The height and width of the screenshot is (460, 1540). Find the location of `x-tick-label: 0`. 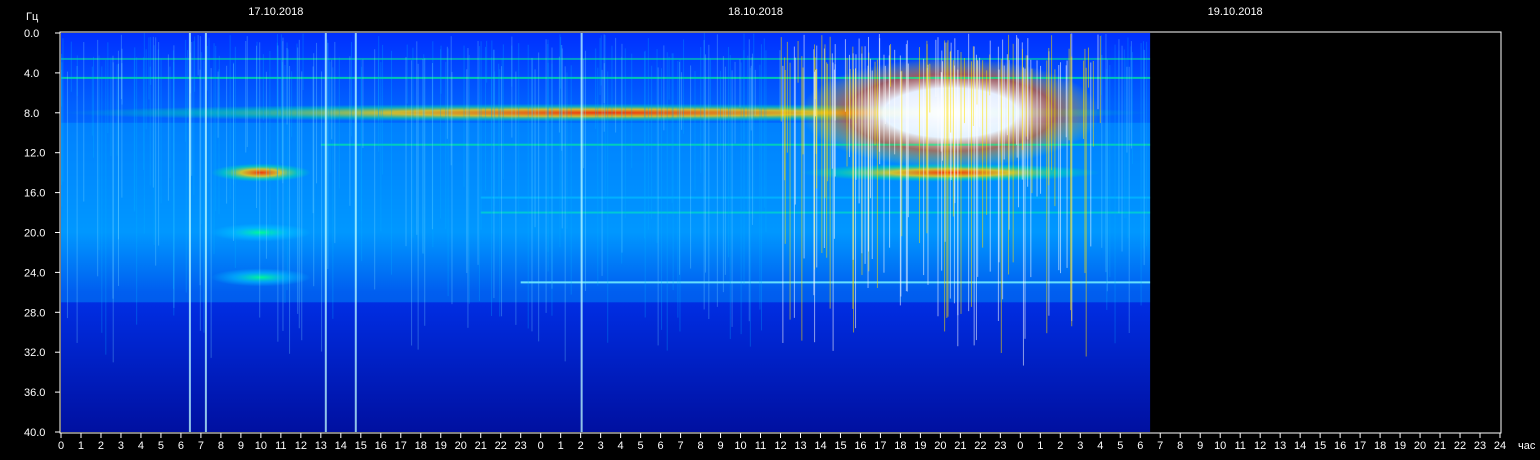

x-tick-label: 0 is located at coordinates (1020, 446).